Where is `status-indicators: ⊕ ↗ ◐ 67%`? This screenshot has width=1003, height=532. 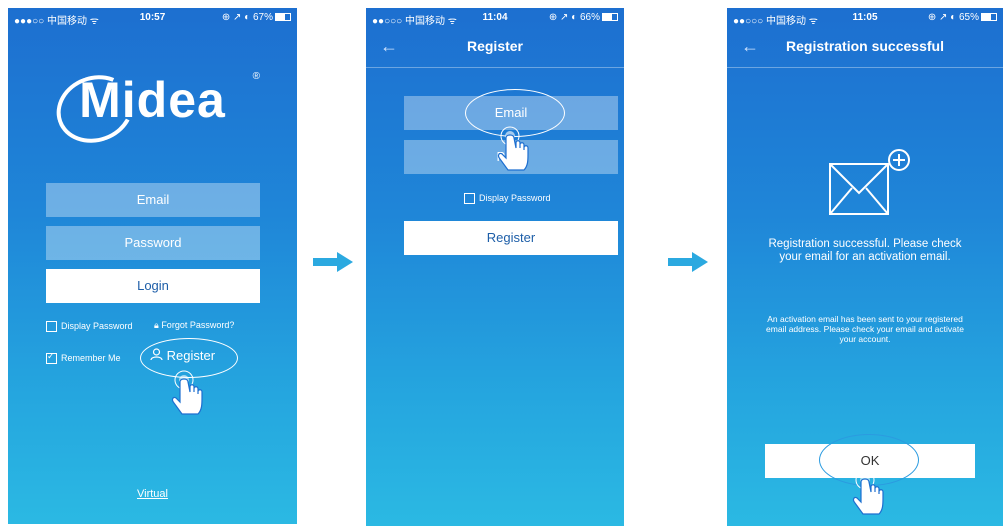
status-indicators: ⊕ ↗ ◐ 67% is located at coordinates (256, 17).